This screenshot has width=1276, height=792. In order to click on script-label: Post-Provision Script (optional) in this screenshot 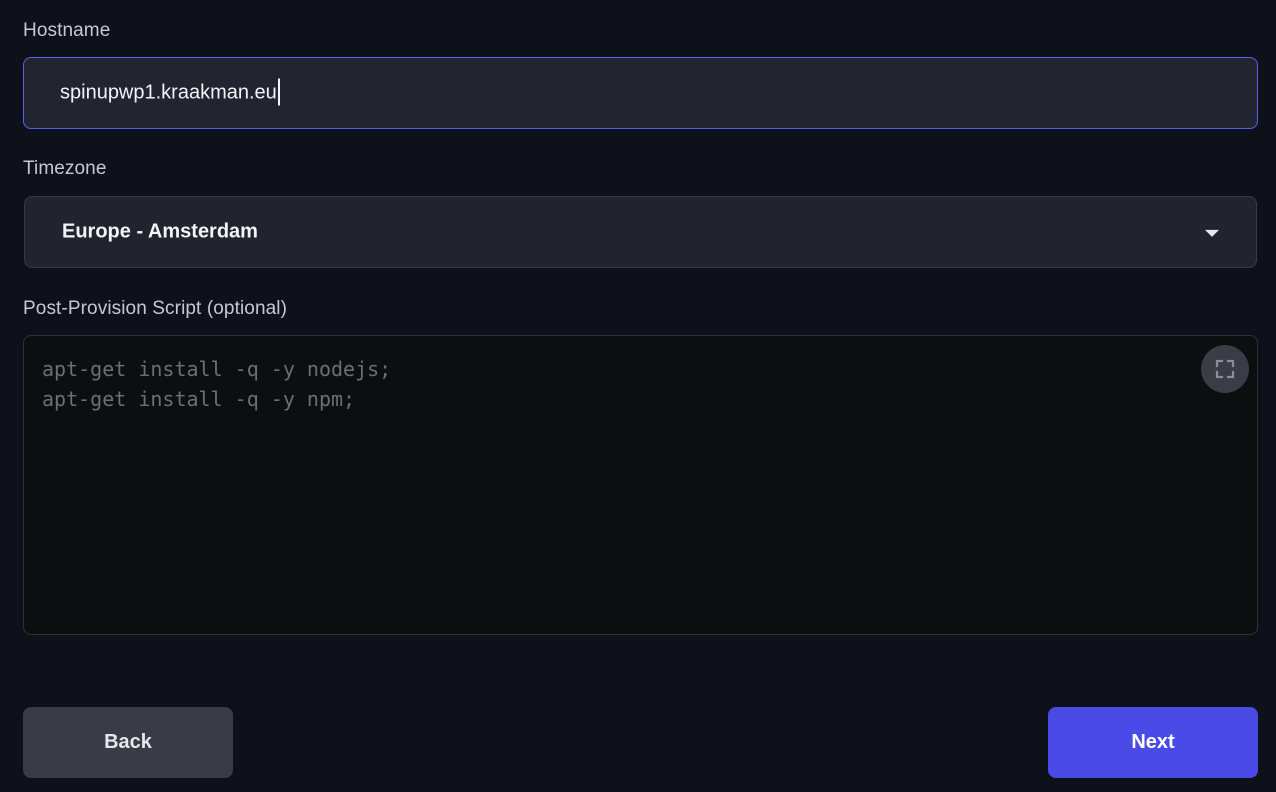, I will do `click(155, 308)`.